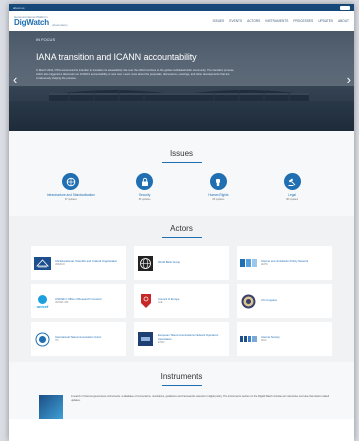 Image resolution: width=359 pixels, height=441 pixels. Describe the element at coordinates (42, 301) in the screenshot. I see `unicef-logo: unicef` at that location.